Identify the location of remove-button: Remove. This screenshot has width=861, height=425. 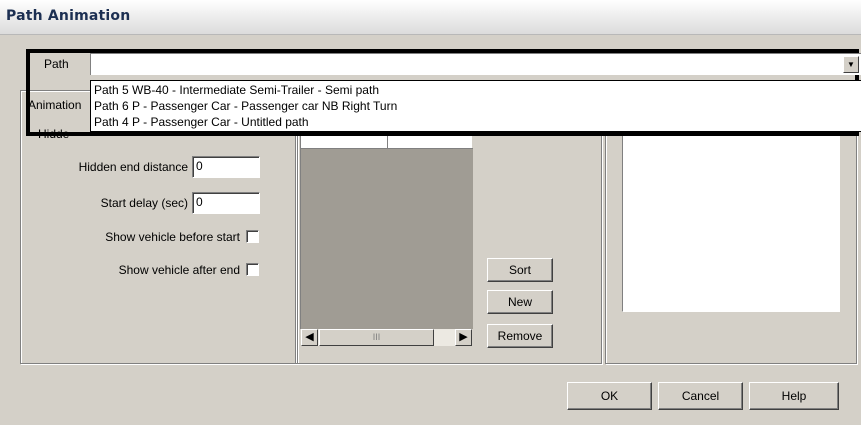
(520, 336).